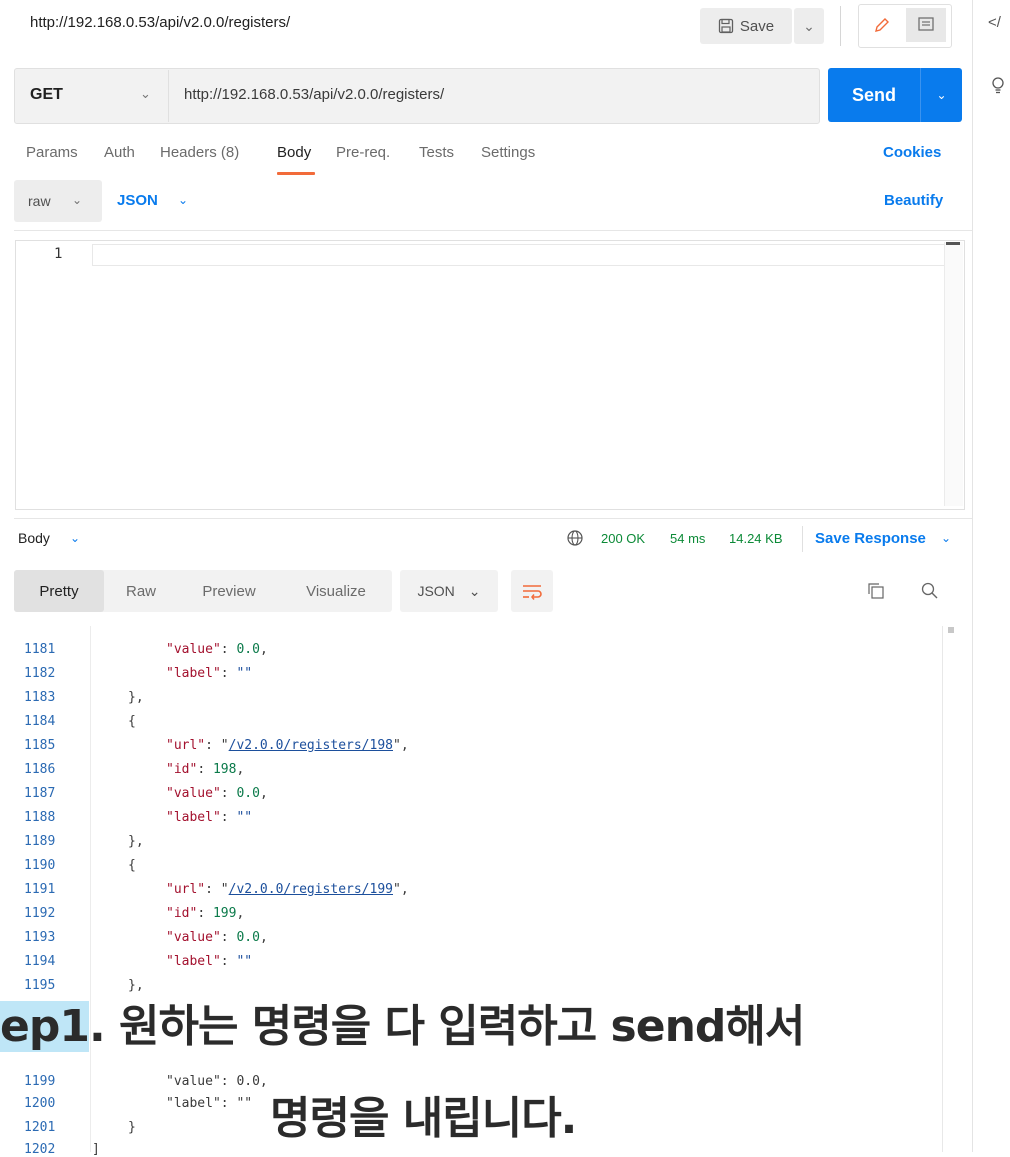 The height and width of the screenshot is (1157, 1010). I want to click on code-line-number: 1194, so click(40, 961).